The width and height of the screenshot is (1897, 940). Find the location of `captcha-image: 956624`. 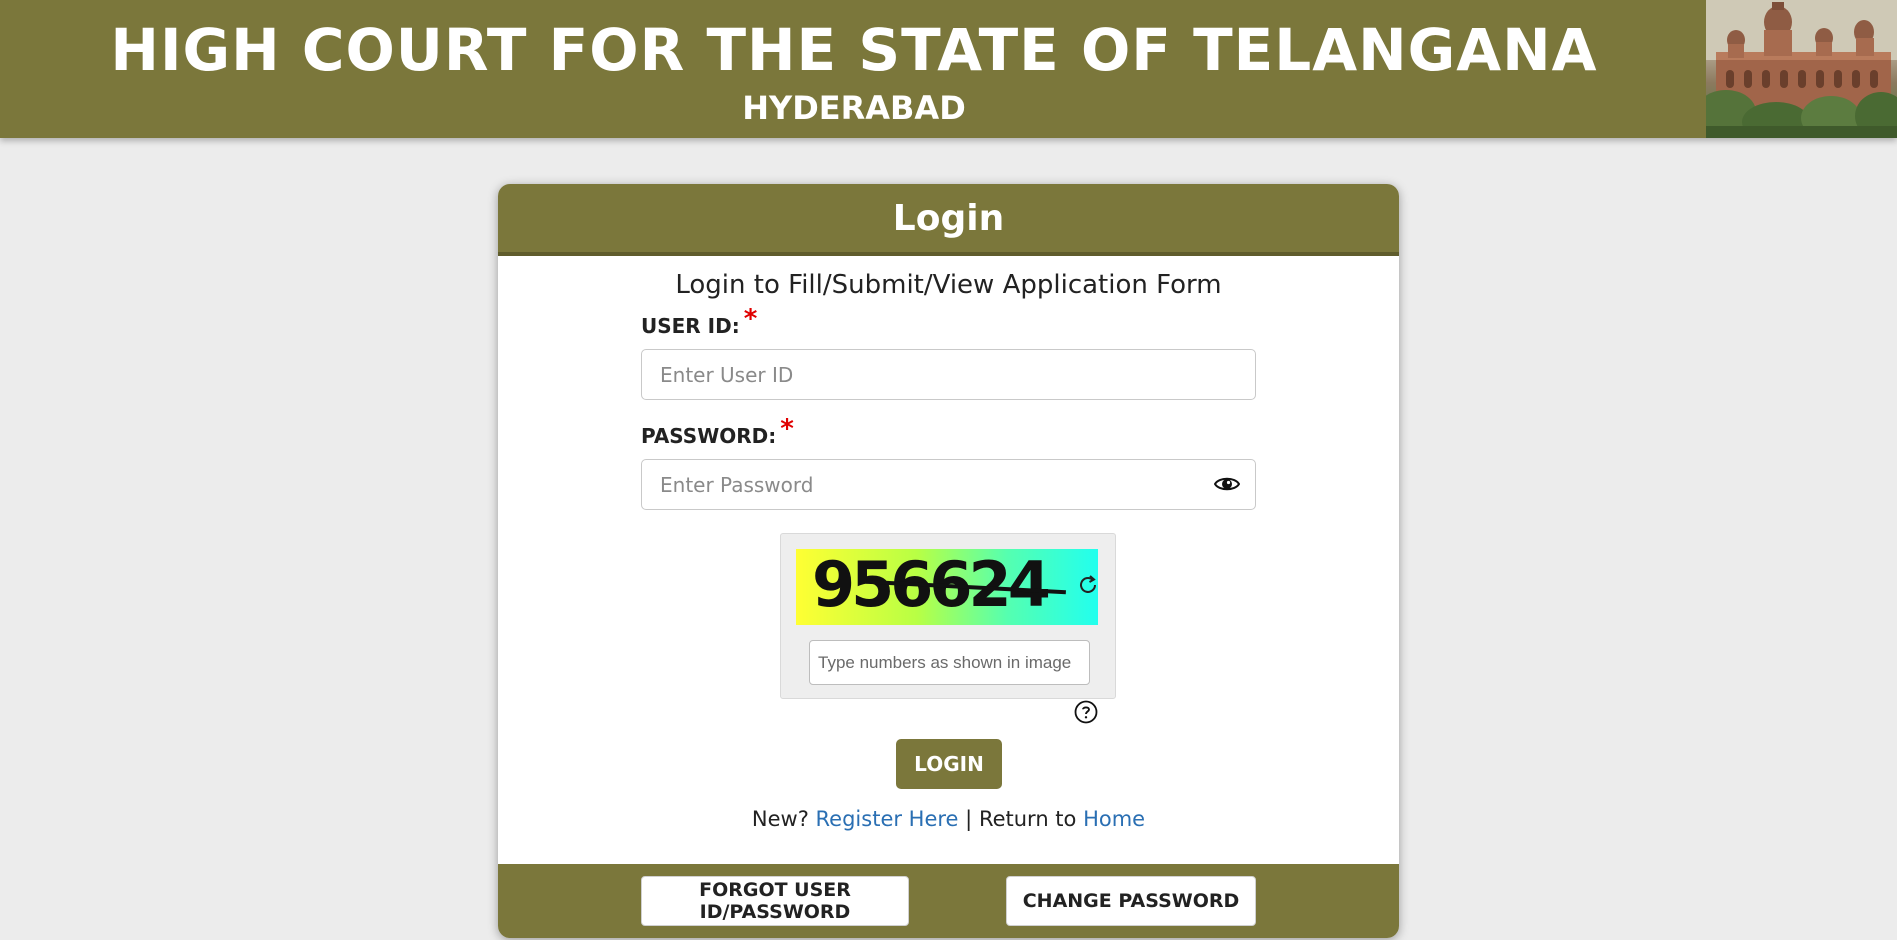

captcha-image: 956624 is located at coordinates (947, 587).